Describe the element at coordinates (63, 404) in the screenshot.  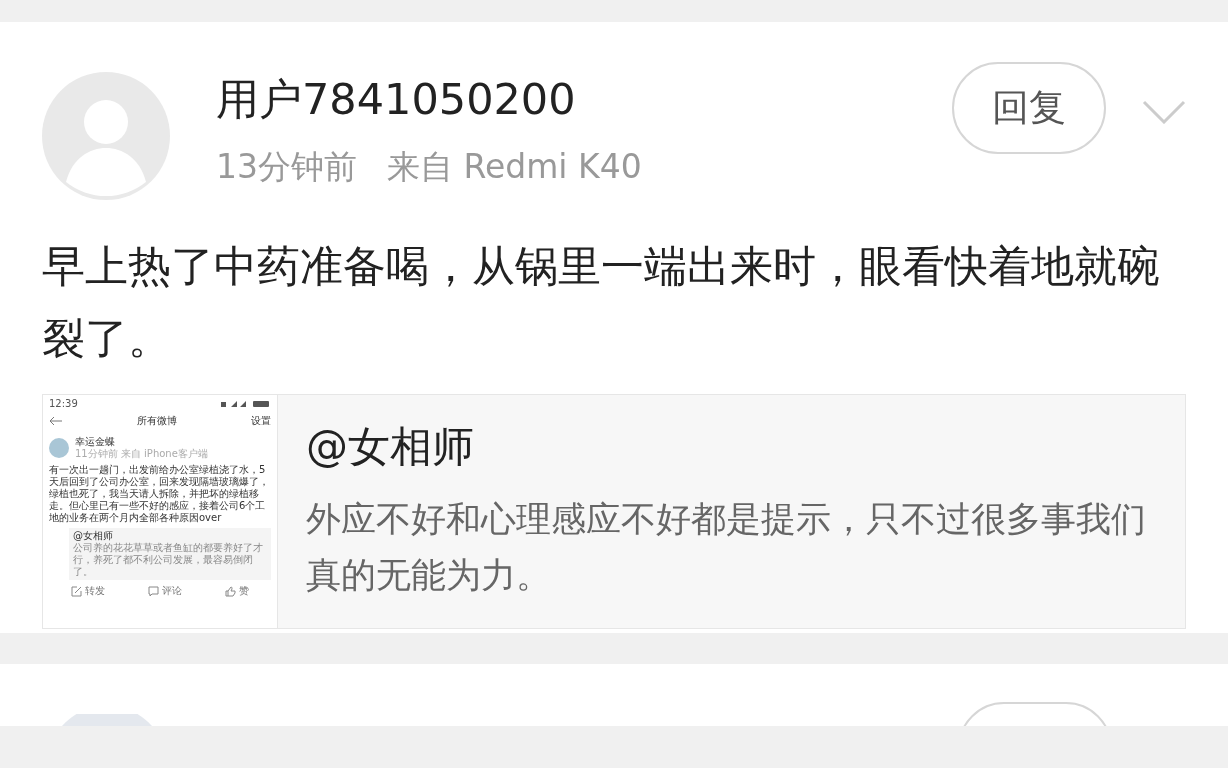
I see `status-time: 12:39` at that location.